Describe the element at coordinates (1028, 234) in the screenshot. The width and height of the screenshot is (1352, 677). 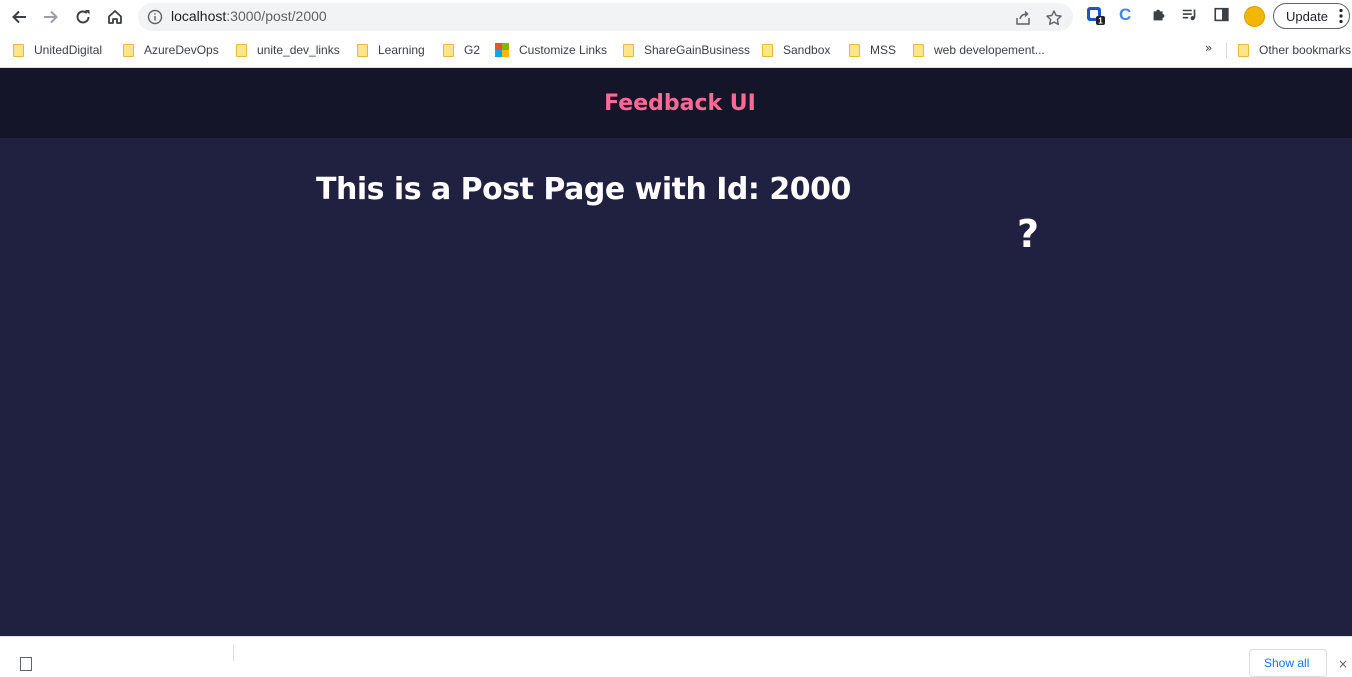
I see `question-mark-icon: ?` at that location.